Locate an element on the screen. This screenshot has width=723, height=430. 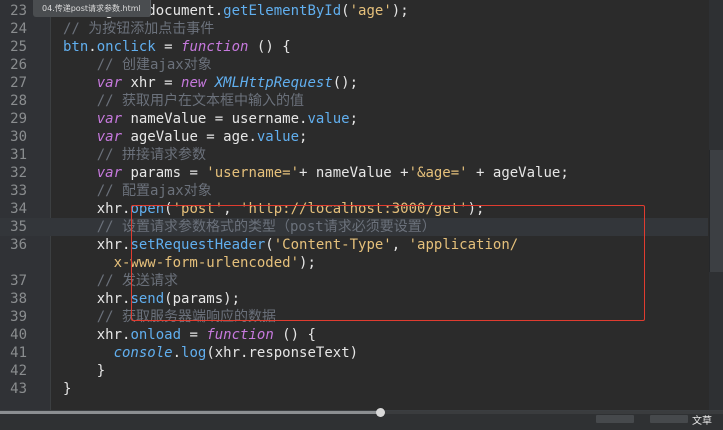
line-number: 42 is located at coordinates (18, 371).